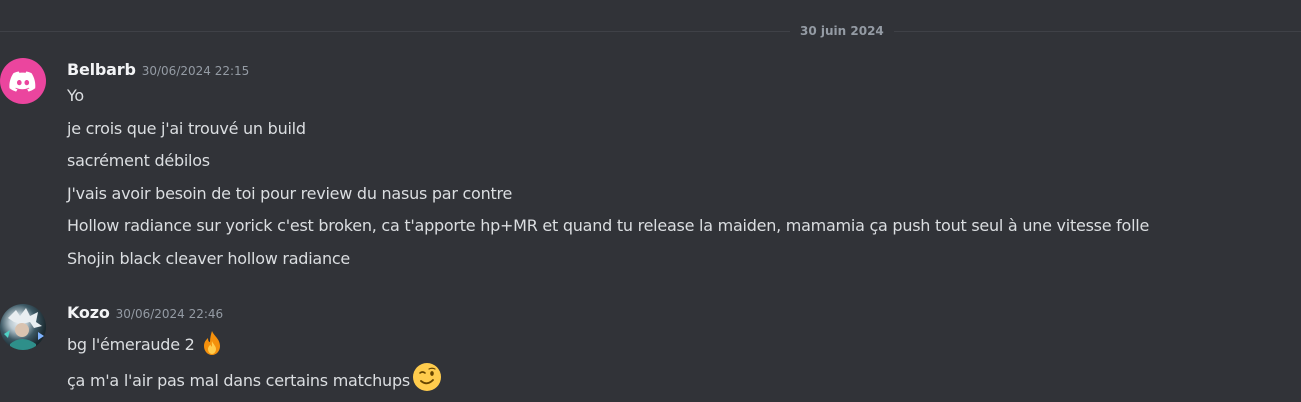  Describe the element at coordinates (131, 344) in the screenshot. I see `message-text: bg l'émeraude 2` at that location.